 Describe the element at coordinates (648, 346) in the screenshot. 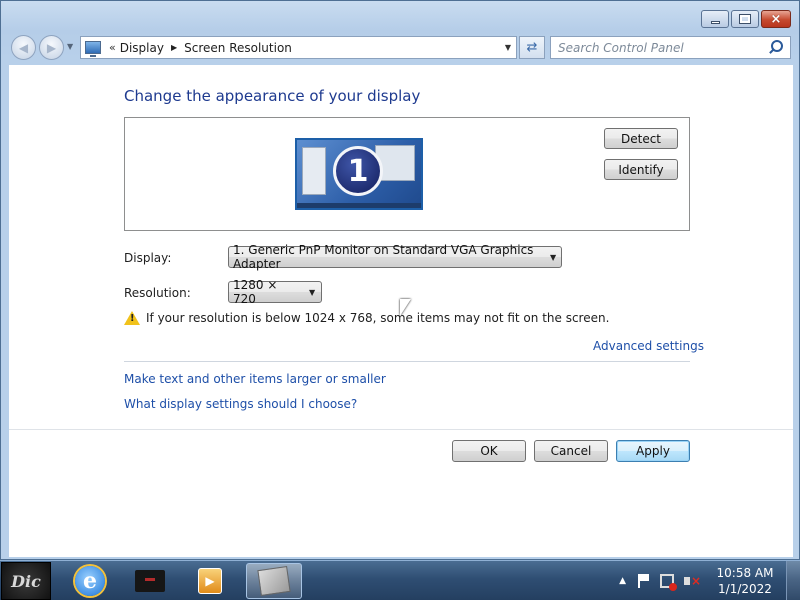

I see `advanced-settings-link: Advanced settings` at that location.